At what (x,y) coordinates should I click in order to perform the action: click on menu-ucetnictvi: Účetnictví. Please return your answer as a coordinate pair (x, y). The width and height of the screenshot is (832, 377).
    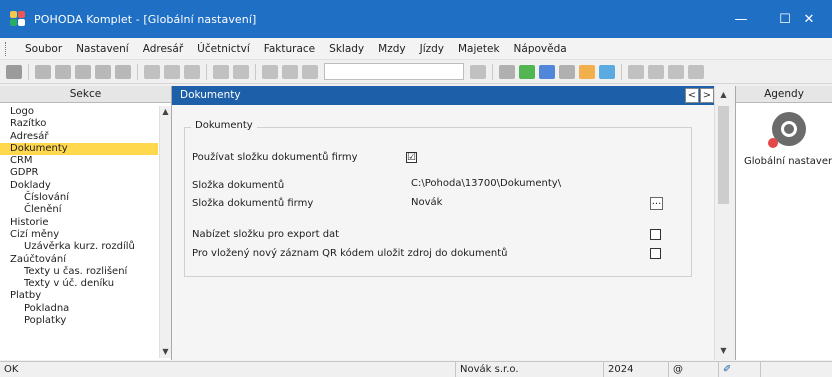
    Looking at the image, I should click on (223, 49).